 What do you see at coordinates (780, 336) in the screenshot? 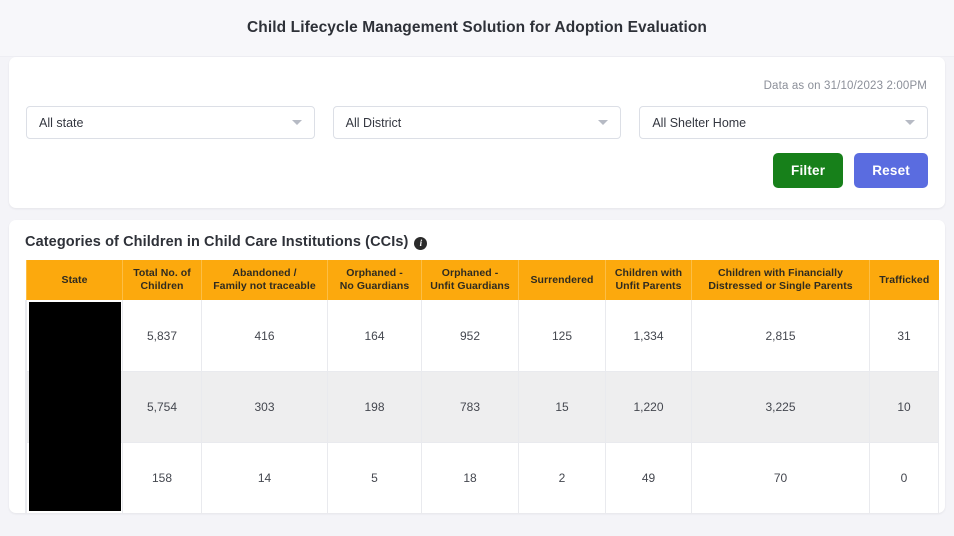
I see `cell-financially-distressed: 2,815` at bounding box center [780, 336].